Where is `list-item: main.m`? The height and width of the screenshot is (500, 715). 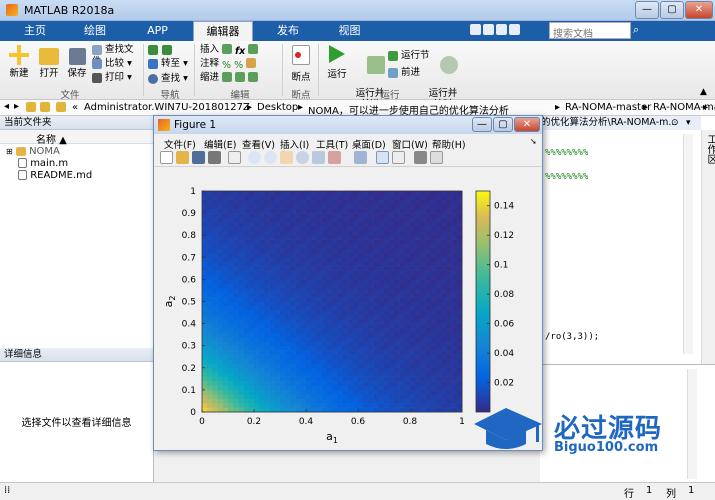 list-item: main.m is located at coordinates (43, 163).